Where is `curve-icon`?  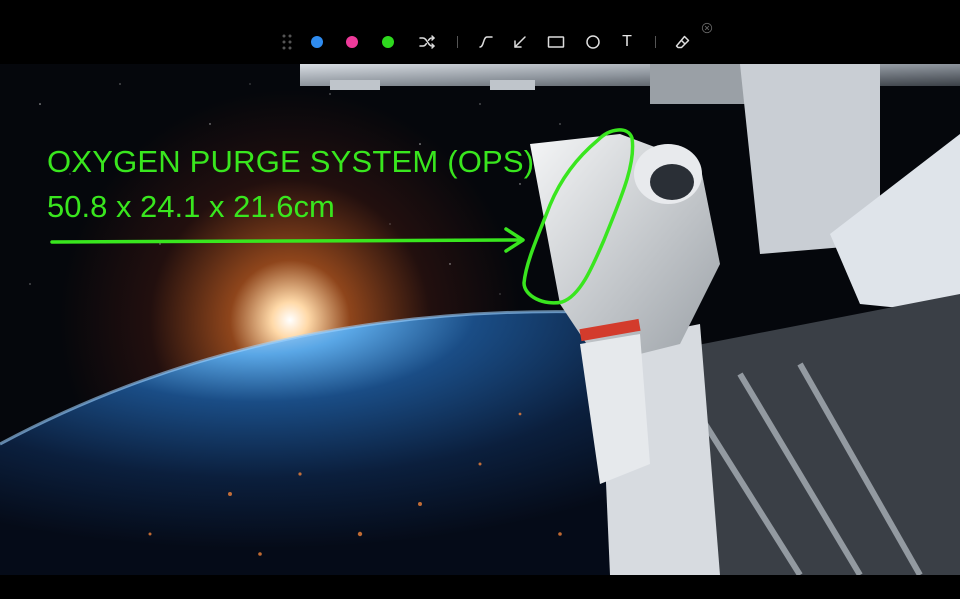 curve-icon is located at coordinates (486, 42).